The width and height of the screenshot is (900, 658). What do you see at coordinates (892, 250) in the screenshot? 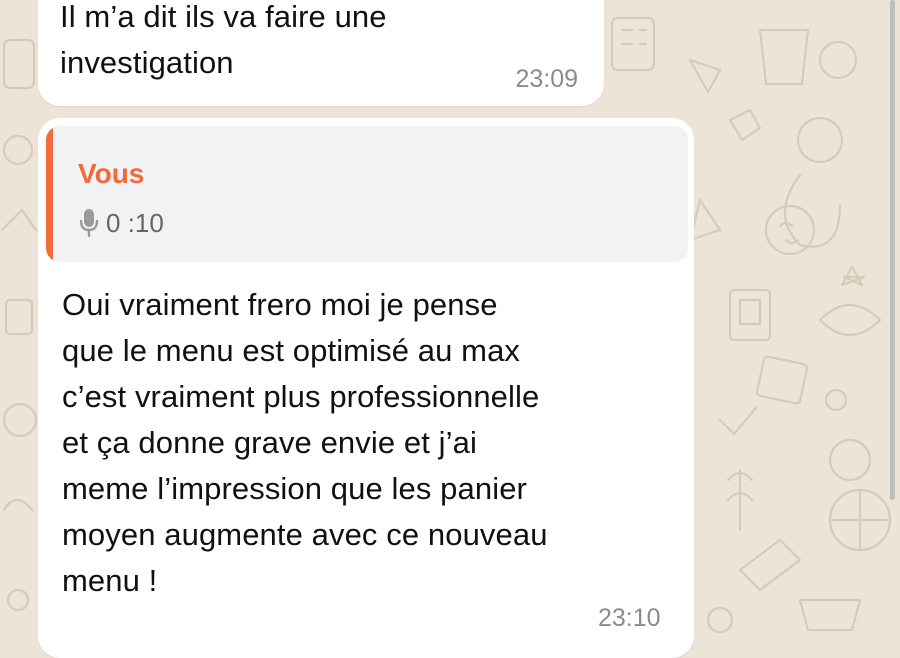
I see `scrollbar` at bounding box center [892, 250].